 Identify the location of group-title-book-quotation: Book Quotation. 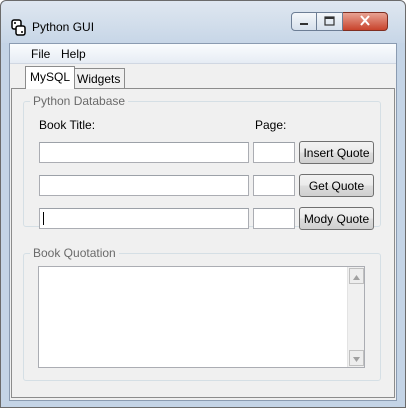
(74, 253).